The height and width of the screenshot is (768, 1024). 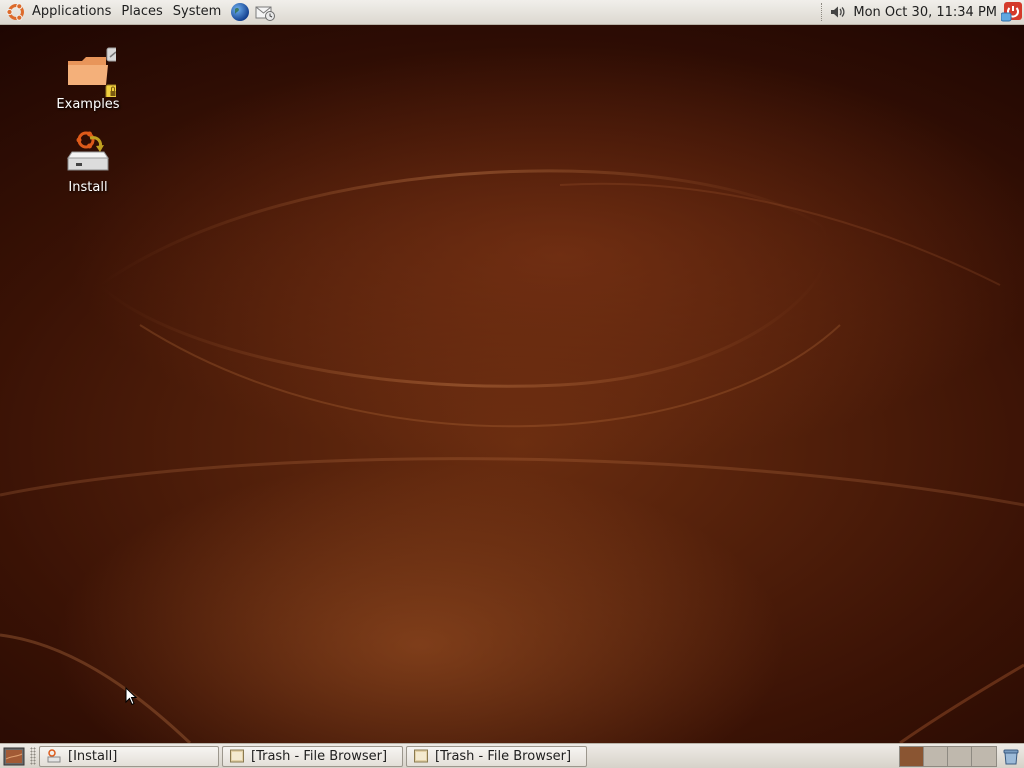 What do you see at coordinates (822, 12) in the screenshot?
I see `panel-separator` at bounding box center [822, 12].